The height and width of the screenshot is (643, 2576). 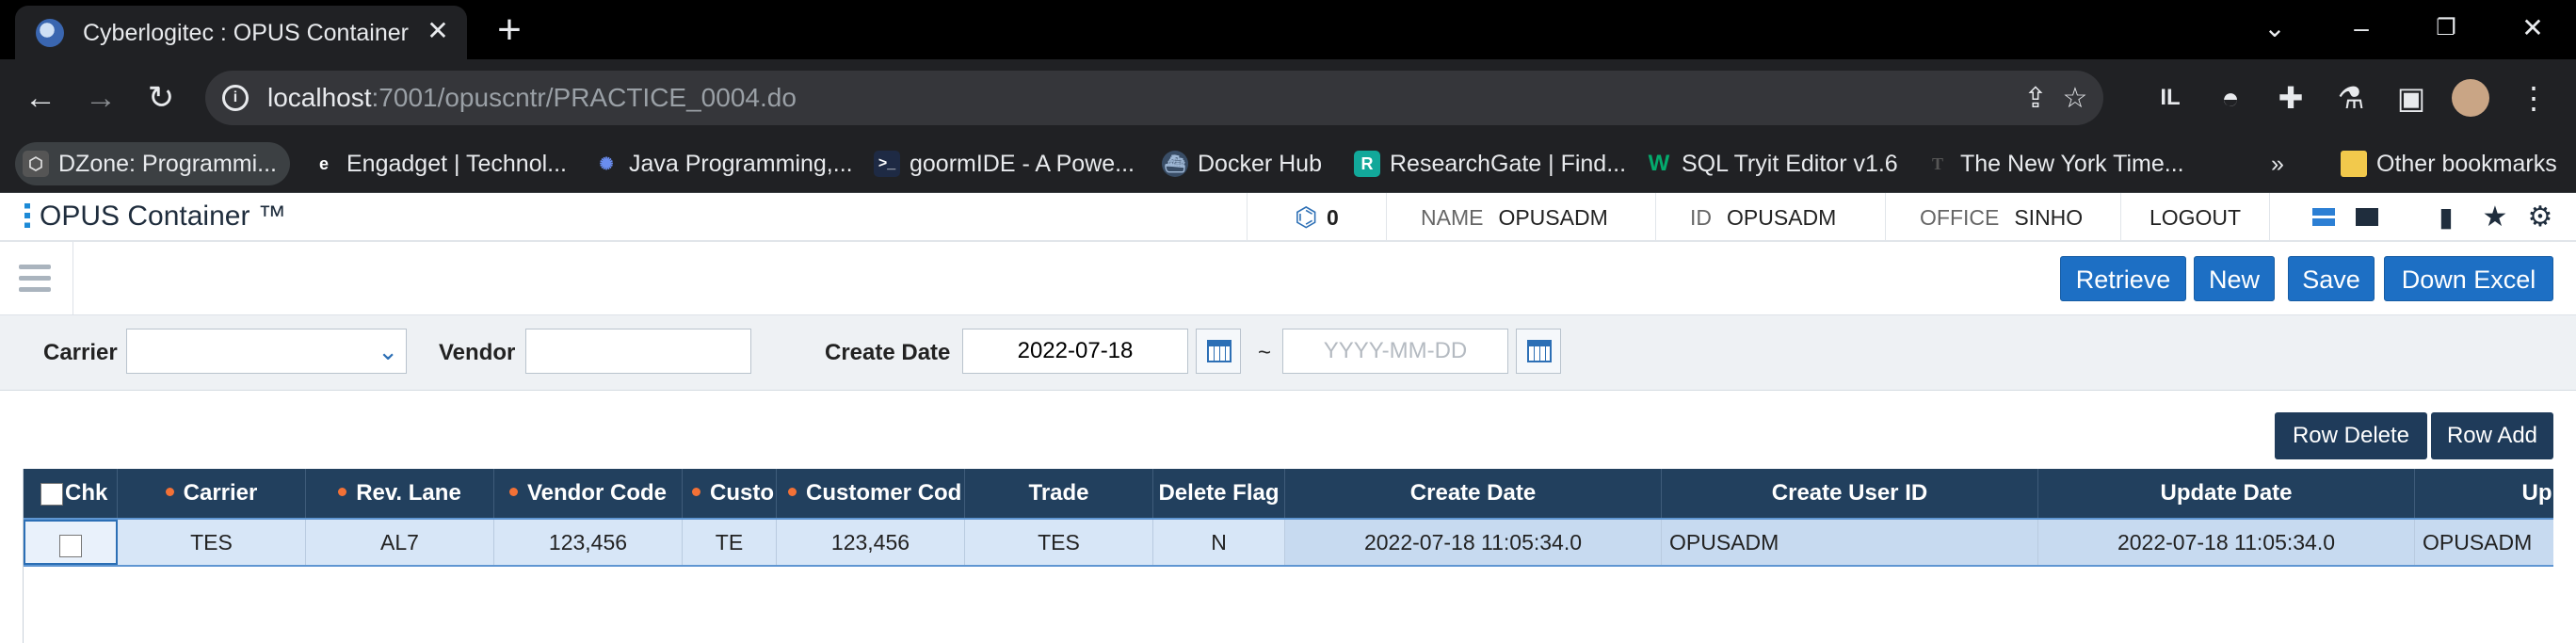 I want to click on header-create-user-id: Create User ID, so click(x=1850, y=493).